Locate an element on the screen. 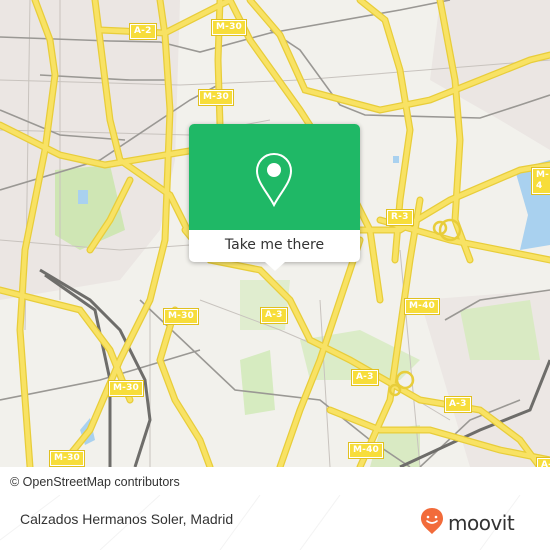 The image size is (550, 550). road-label-r3: R-3 is located at coordinates (400, 217).